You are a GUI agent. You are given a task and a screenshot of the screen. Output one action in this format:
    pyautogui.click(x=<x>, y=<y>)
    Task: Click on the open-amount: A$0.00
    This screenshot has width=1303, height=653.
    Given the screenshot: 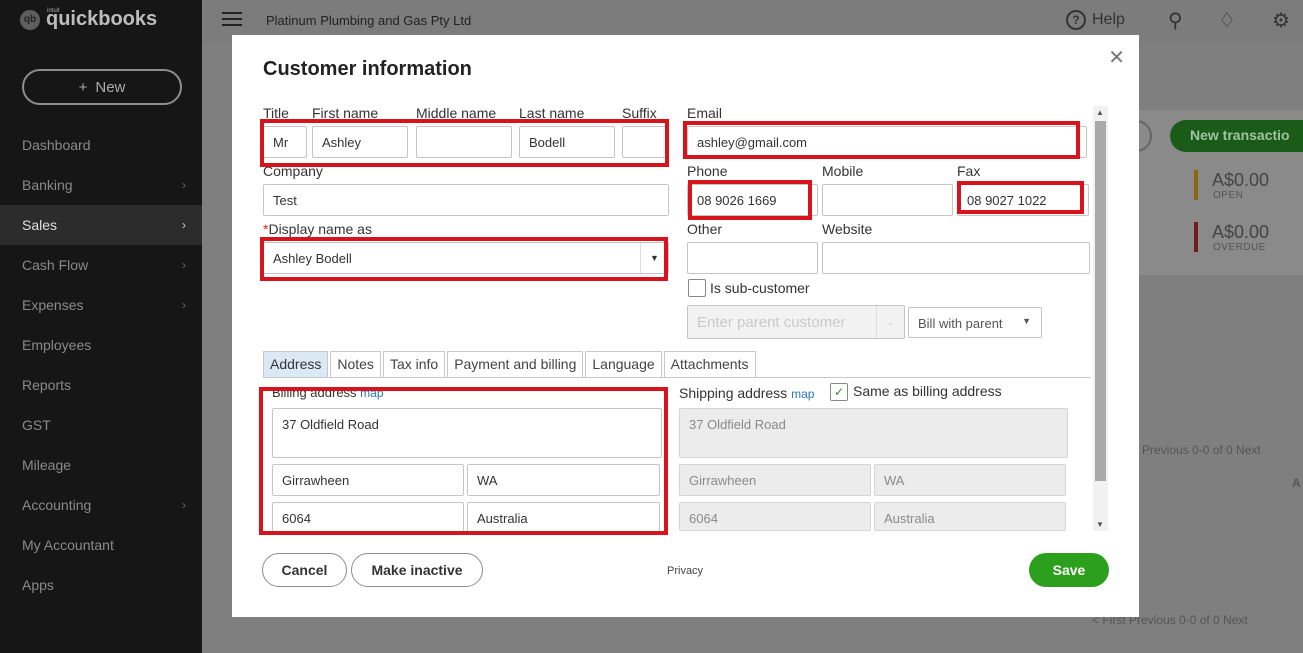 What is the action you would take?
    pyautogui.click(x=1241, y=180)
    